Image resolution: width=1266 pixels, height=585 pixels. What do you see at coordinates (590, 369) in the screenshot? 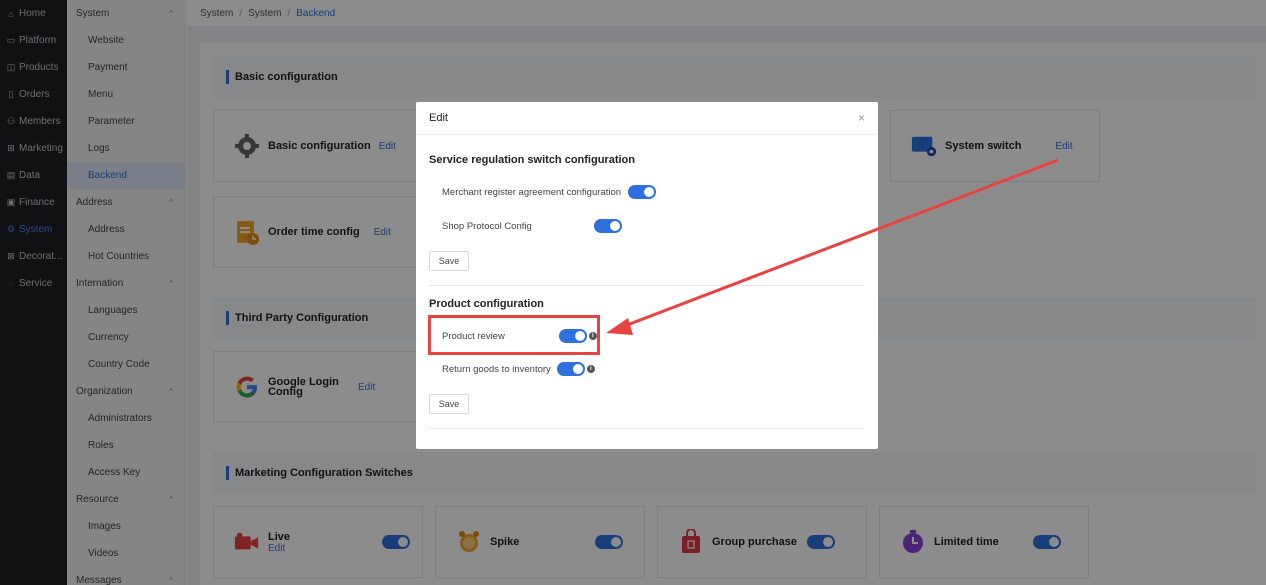
I see `info-icon: i` at bounding box center [590, 369].